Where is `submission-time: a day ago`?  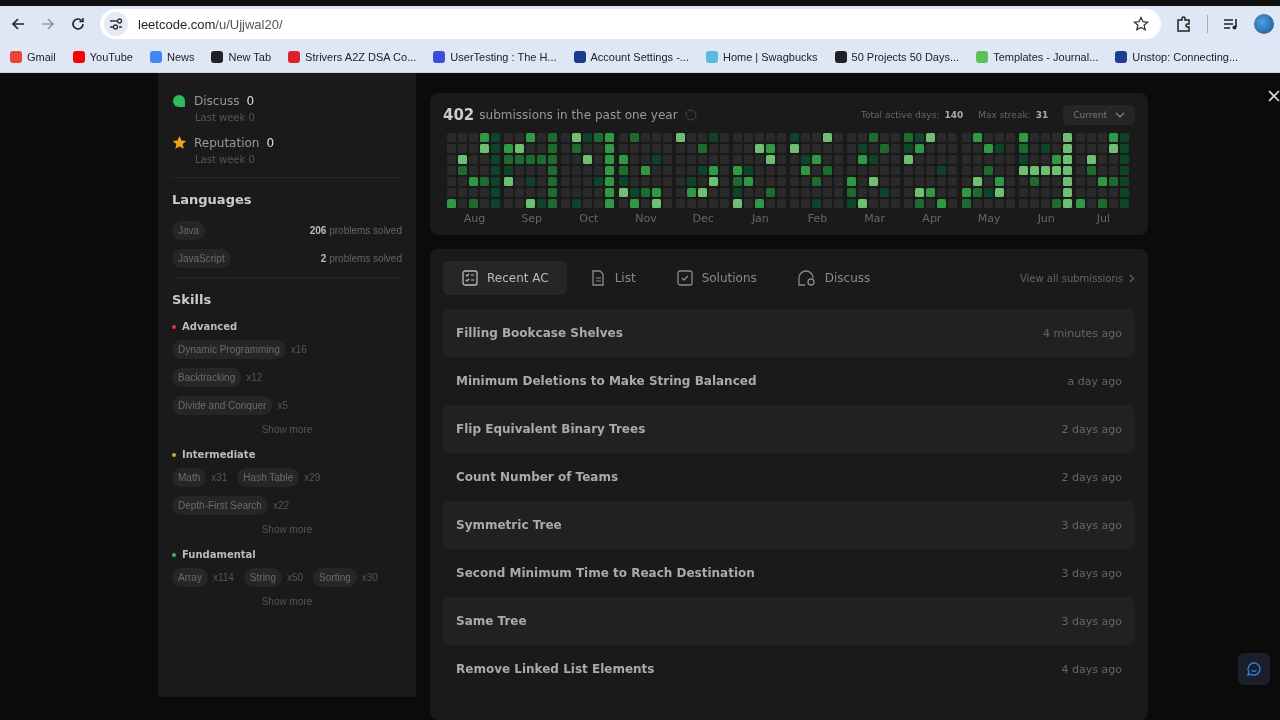 submission-time: a day ago is located at coordinates (1094, 381).